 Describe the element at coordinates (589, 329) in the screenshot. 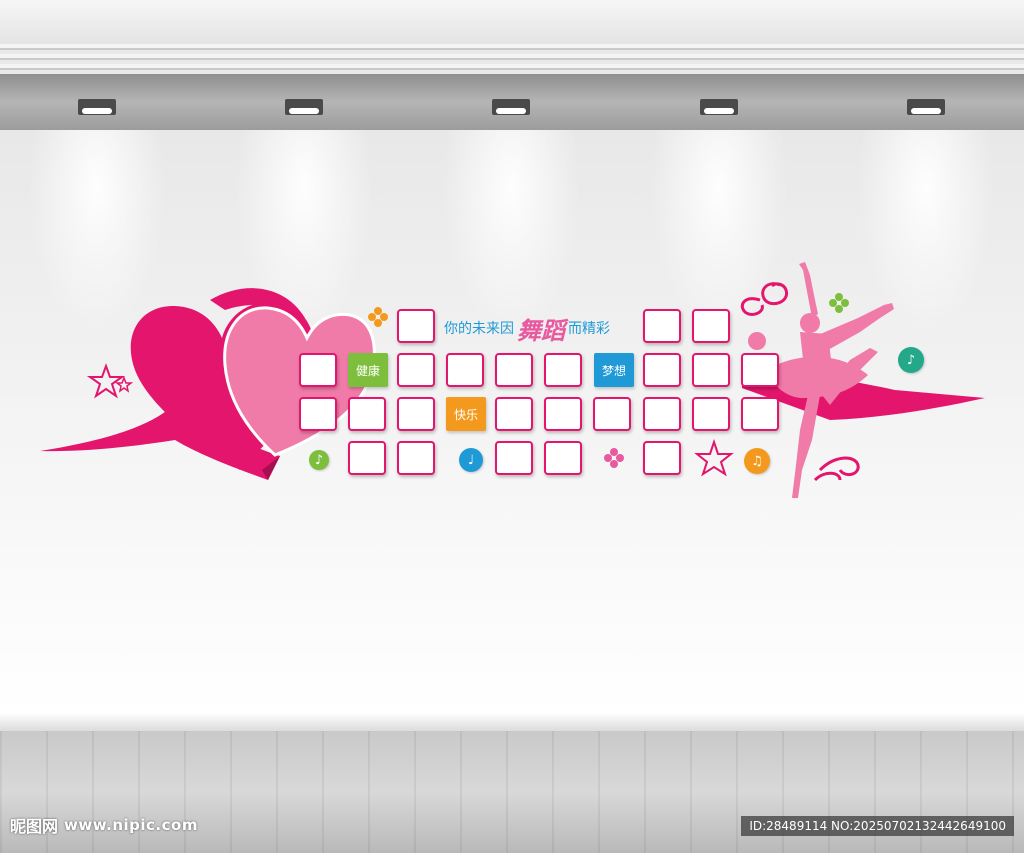

I see `slogan-part-3: 而精彩` at that location.